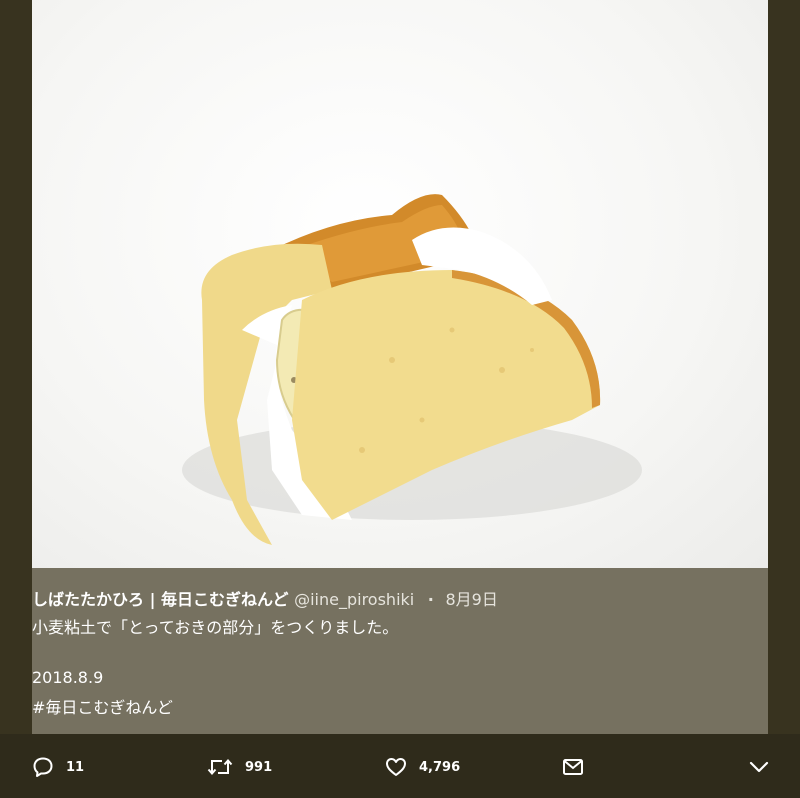 Image resolution: width=800 pixels, height=798 pixels. I want to click on like-button: 4,796, so click(422, 767).